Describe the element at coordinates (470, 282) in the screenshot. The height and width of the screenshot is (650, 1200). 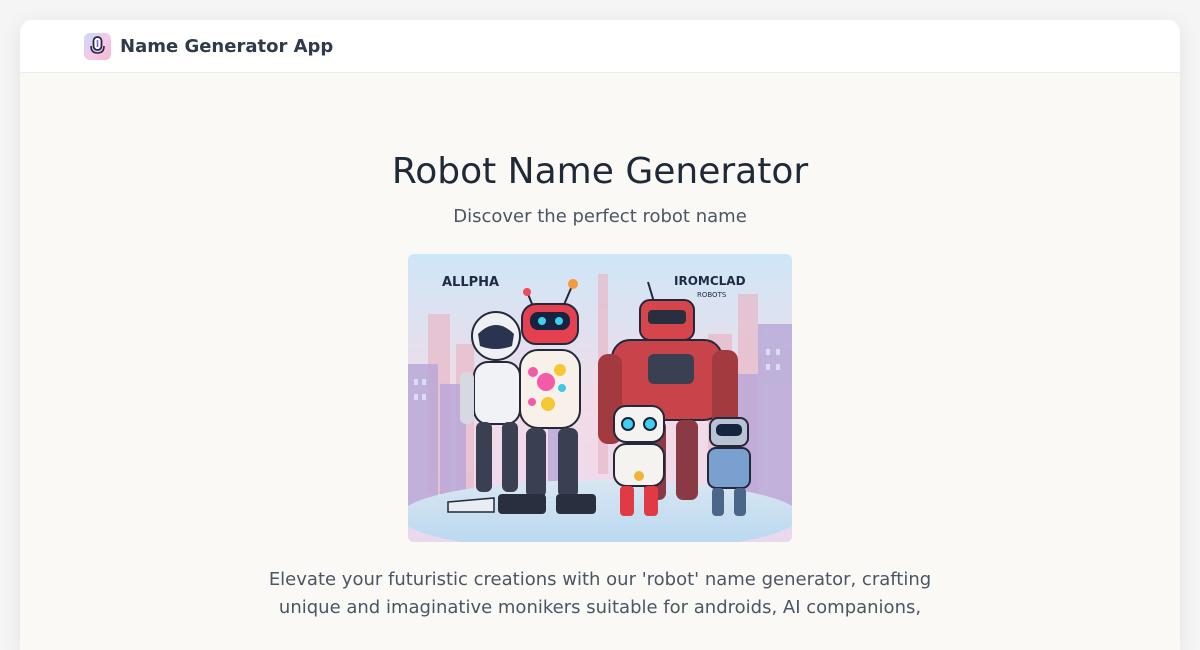
I see `sign-left-text: ALLPHA` at that location.